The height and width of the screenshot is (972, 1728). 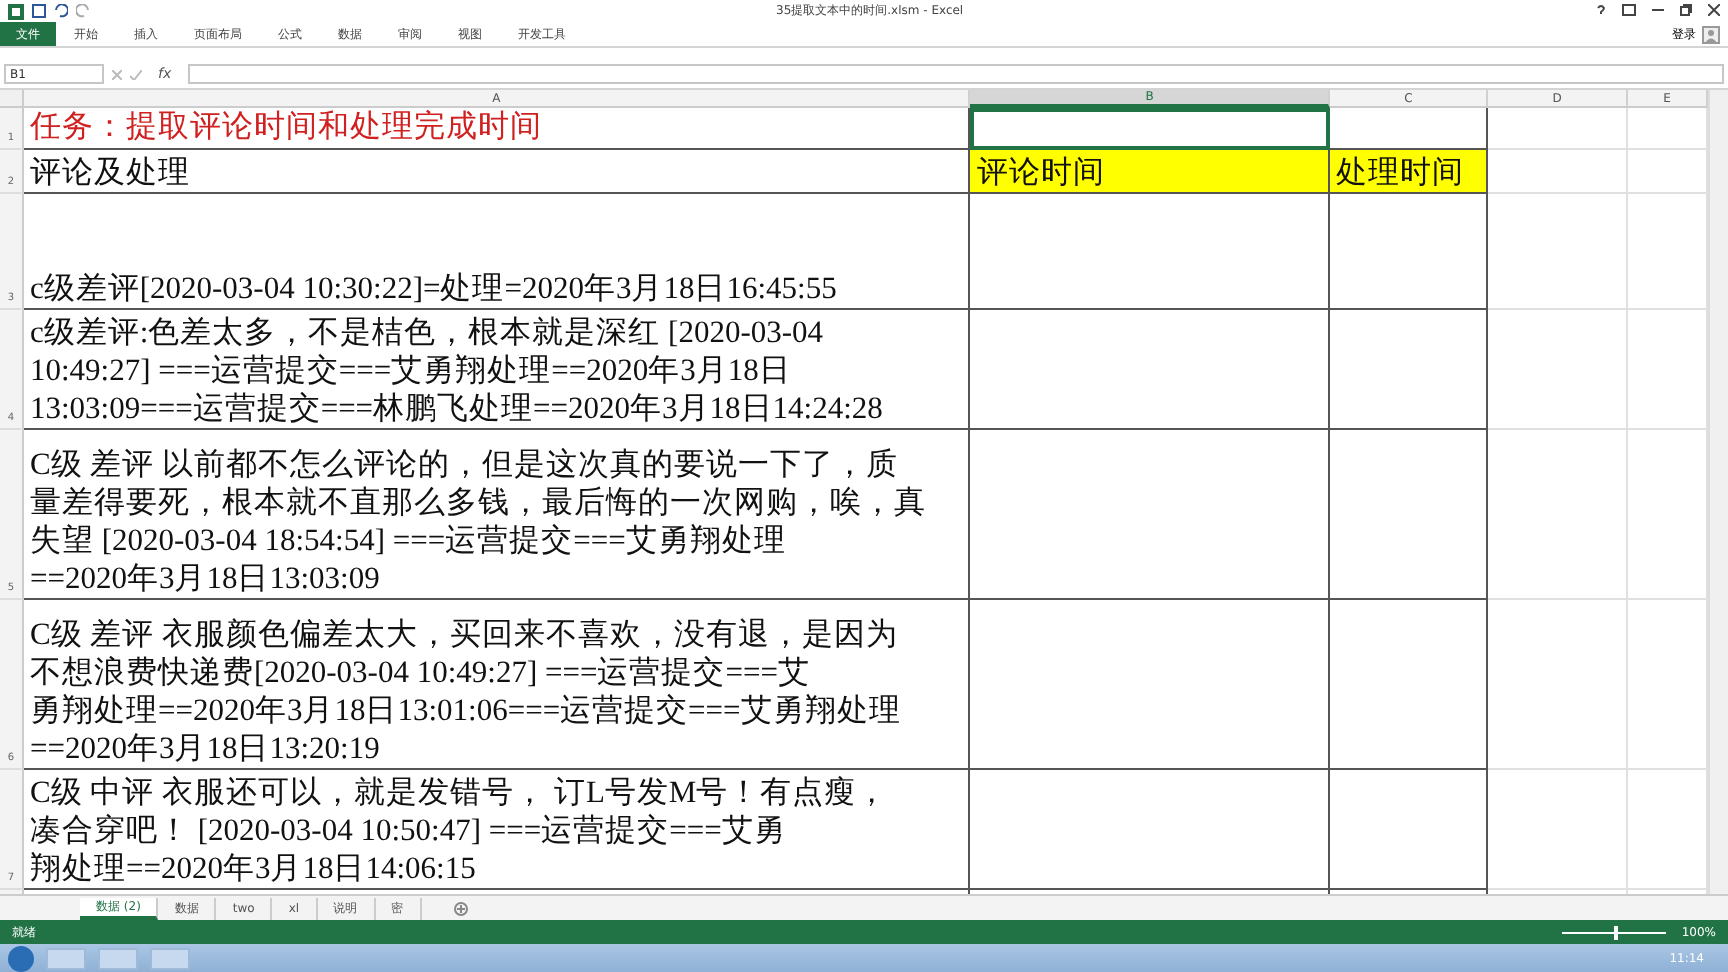 What do you see at coordinates (955, 74) in the screenshot?
I see `formula-input` at bounding box center [955, 74].